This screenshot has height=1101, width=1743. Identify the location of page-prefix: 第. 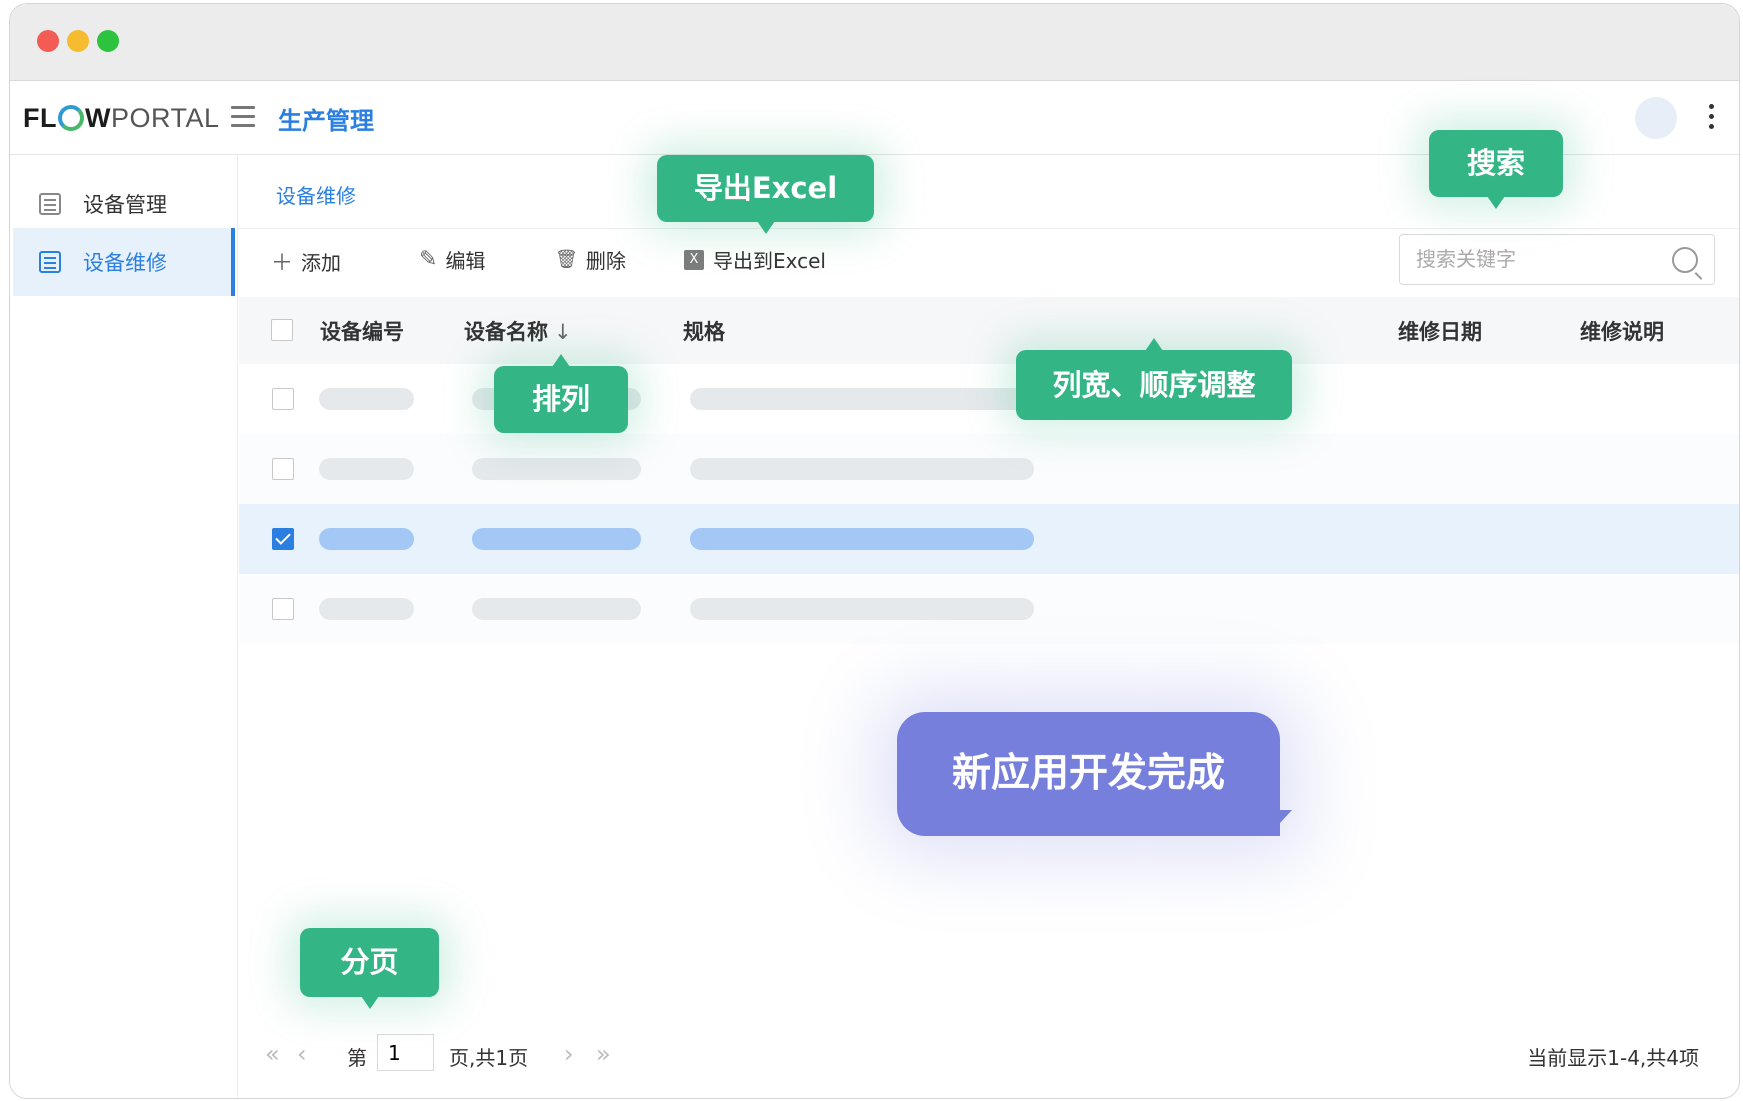
(357, 1058).